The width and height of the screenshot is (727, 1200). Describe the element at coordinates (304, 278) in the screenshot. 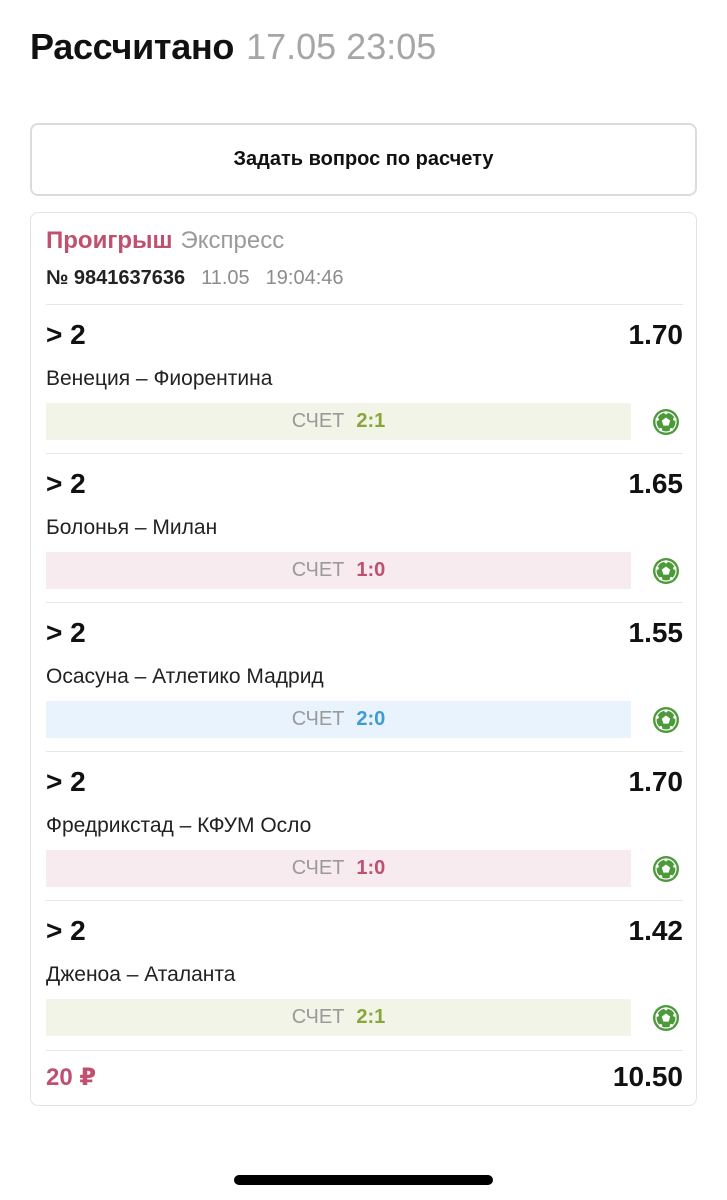

I see `bet-time: 19:04:46` at that location.